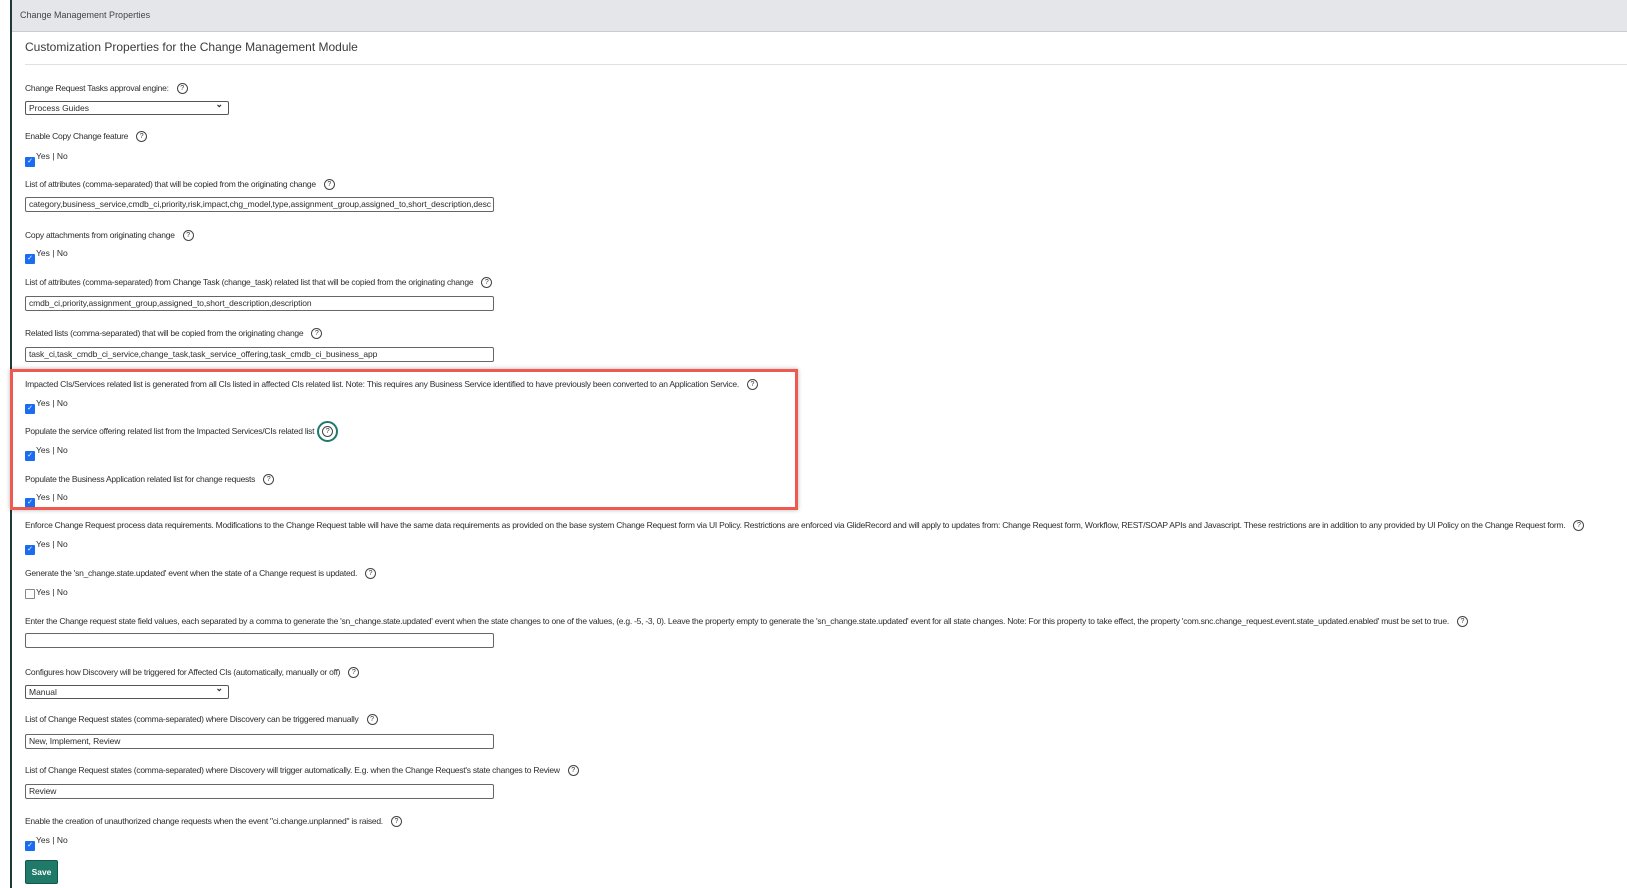 The height and width of the screenshot is (888, 1627). I want to click on select-value: Process Guides, so click(59, 108).